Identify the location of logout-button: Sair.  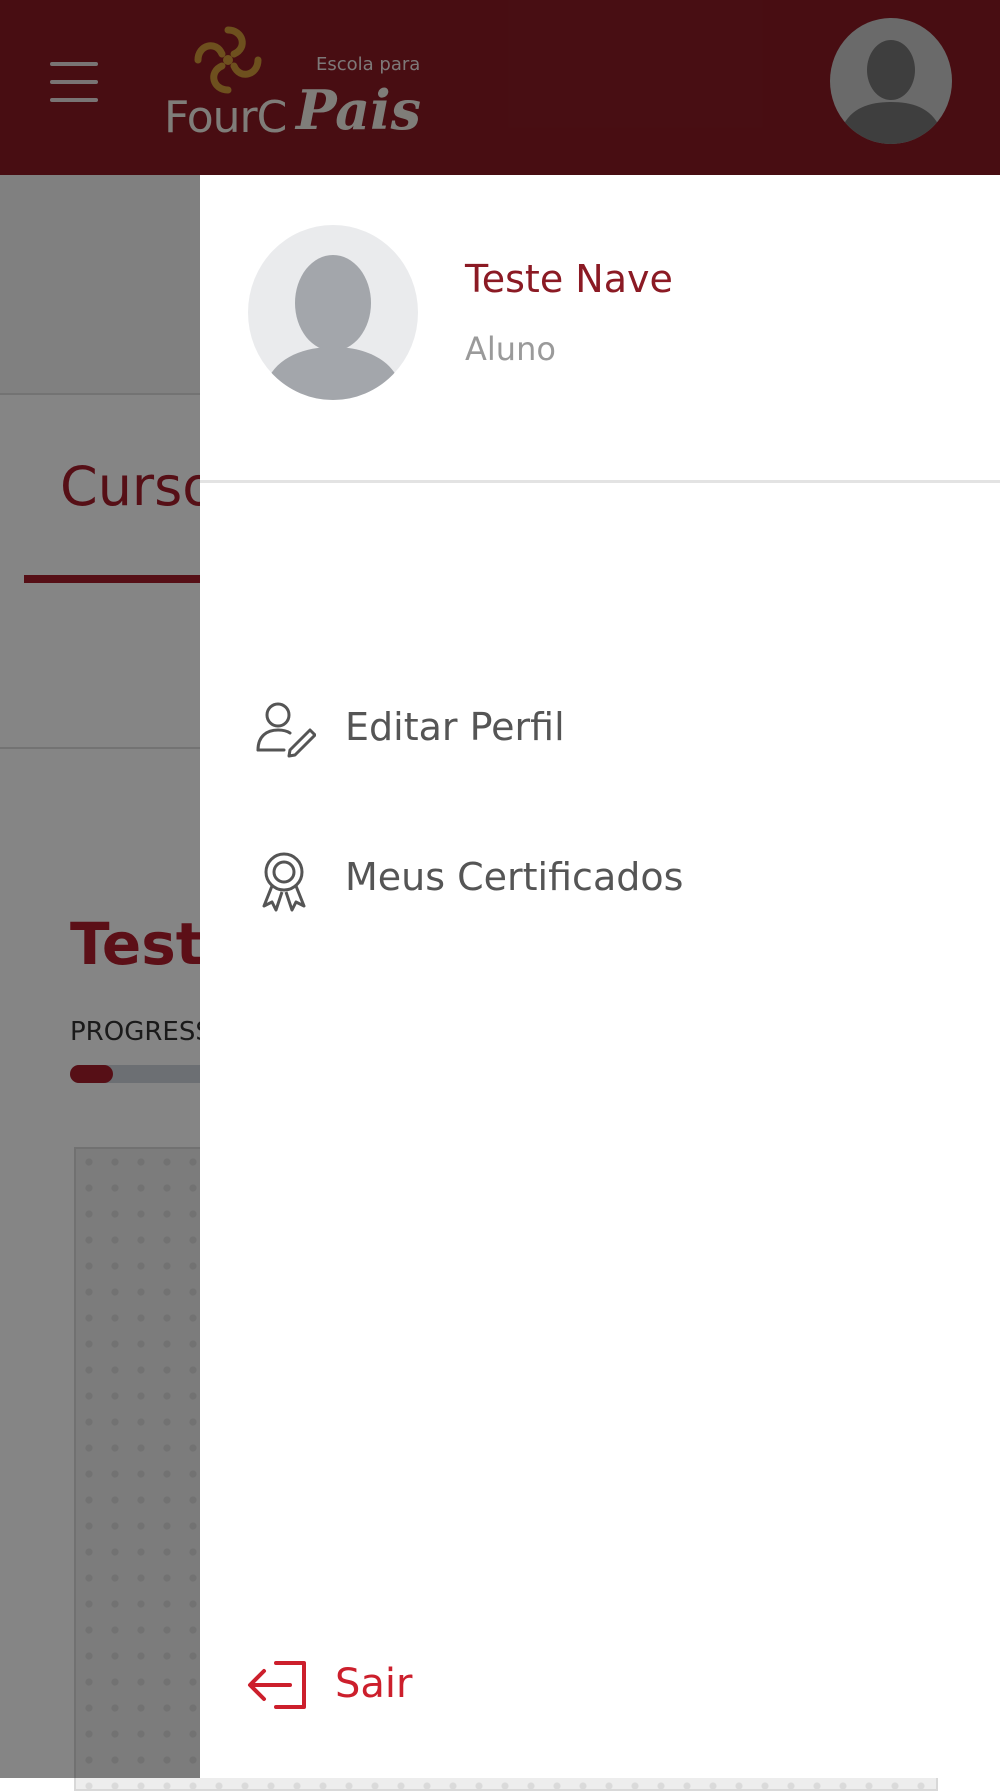
(390, 1690).